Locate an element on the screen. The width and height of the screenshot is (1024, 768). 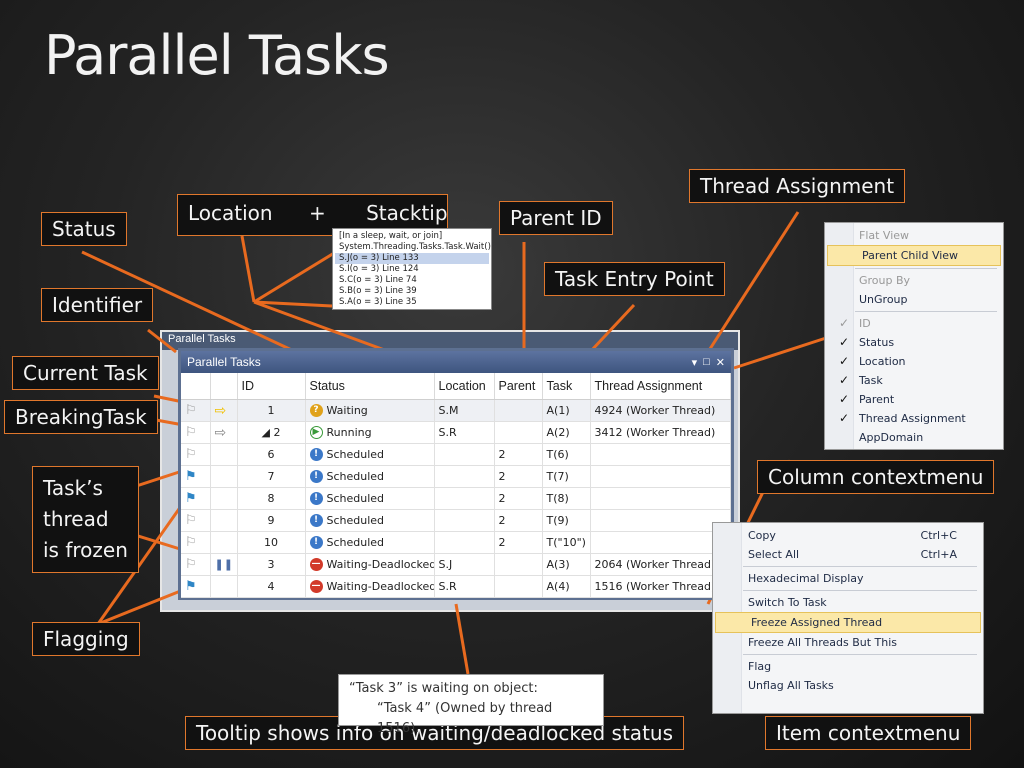
menu-item-parent: ✓ Parent is located at coordinates (914, 399).